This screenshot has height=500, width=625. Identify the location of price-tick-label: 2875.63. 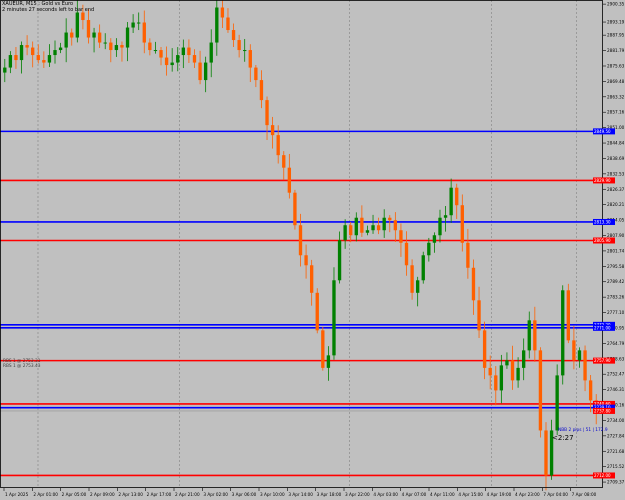
(616, 65).